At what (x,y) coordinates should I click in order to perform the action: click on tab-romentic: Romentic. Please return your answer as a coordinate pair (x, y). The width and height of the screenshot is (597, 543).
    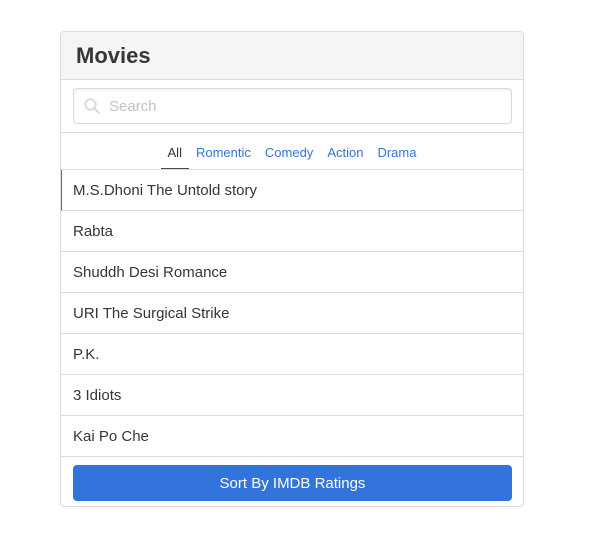
    Looking at the image, I should click on (223, 151).